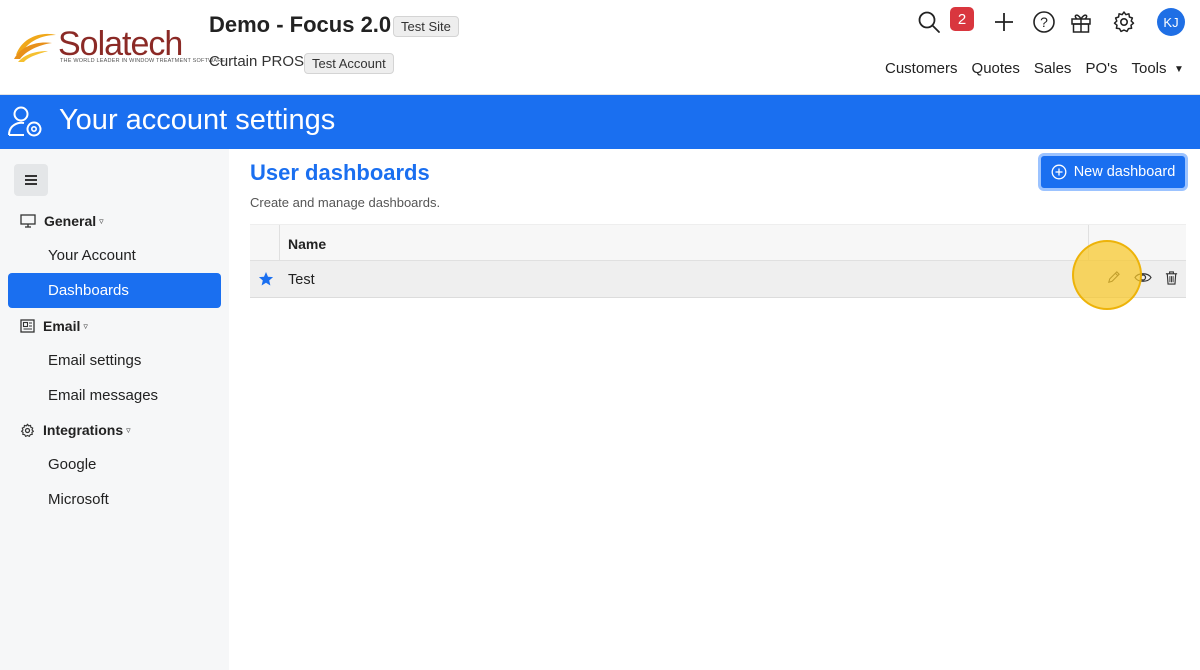 This screenshot has height=670, width=1200. What do you see at coordinates (257, 61) in the screenshot?
I see `account-name: Curtain PROS` at bounding box center [257, 61].